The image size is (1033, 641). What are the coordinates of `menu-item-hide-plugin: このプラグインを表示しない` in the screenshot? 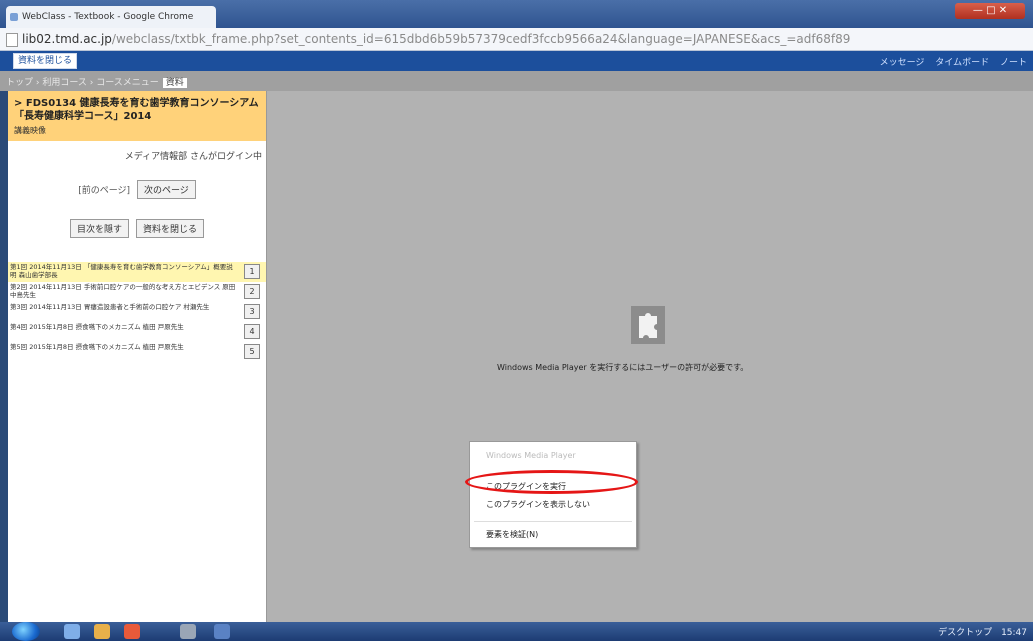 It's located at (538, 504).